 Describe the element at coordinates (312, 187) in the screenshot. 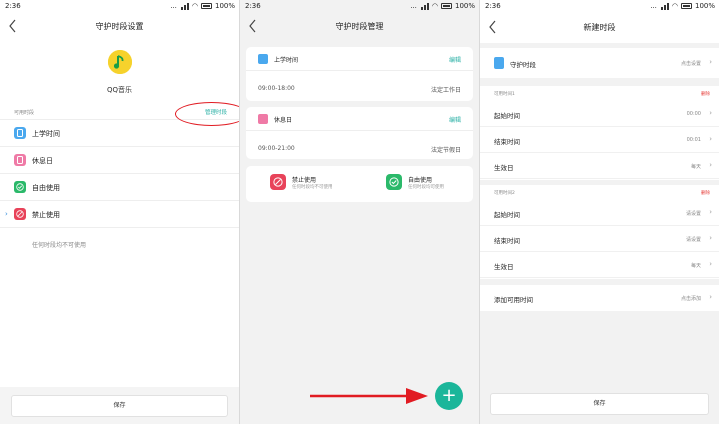

I see `option-subtitle: 任何时段均不可使用` at that location.